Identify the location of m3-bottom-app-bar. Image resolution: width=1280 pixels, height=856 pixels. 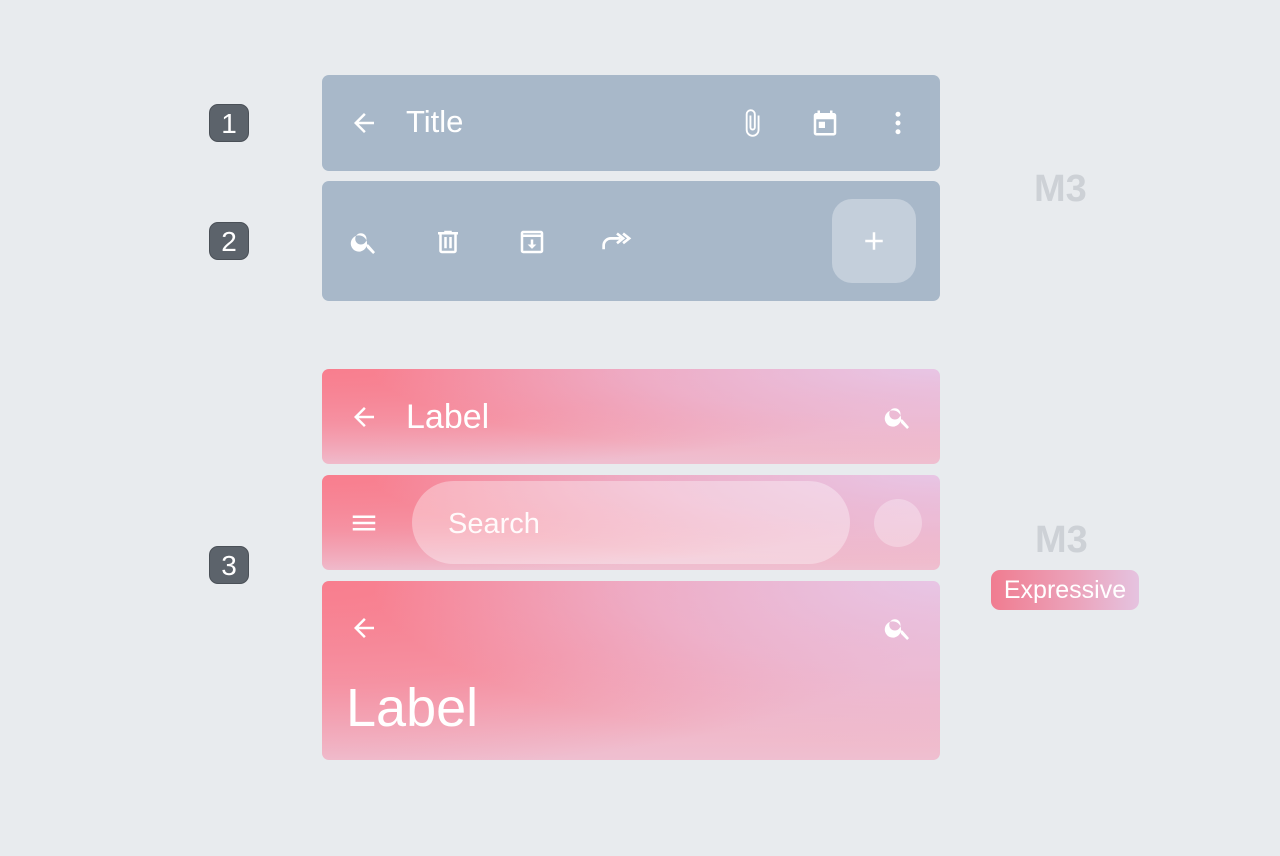
(631, 241).